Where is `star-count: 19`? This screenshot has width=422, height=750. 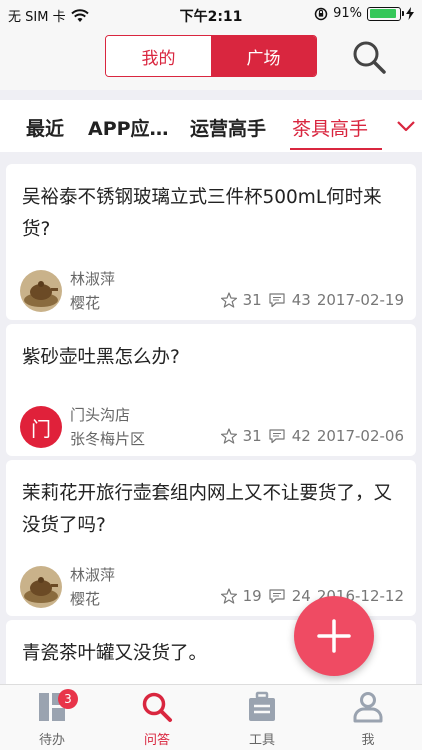 star-count: 19 is located at coordinates (252, 596).